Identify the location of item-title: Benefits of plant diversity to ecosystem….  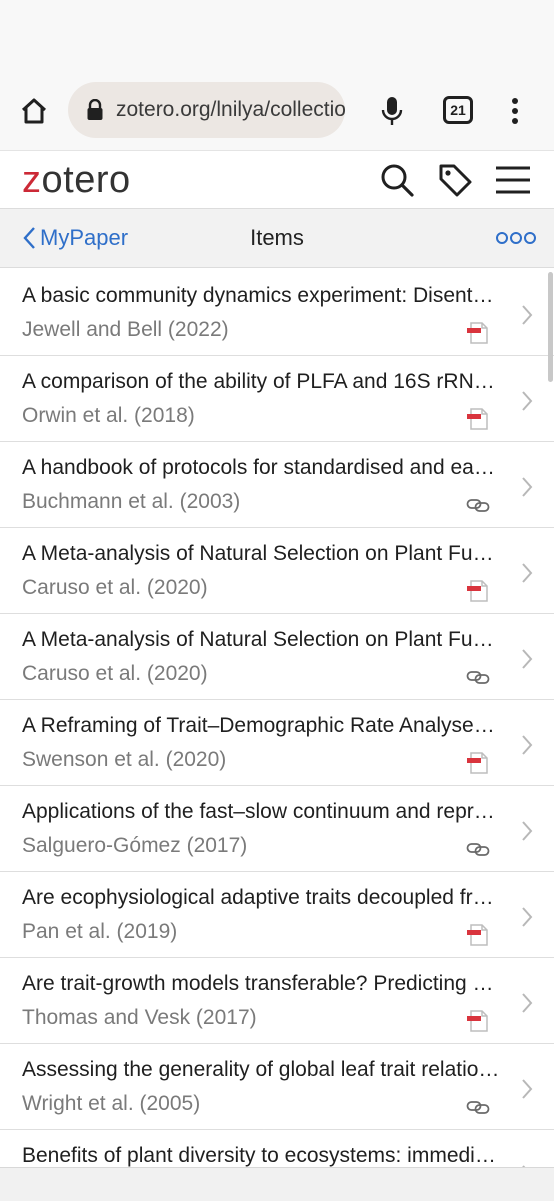
(262, 1155).